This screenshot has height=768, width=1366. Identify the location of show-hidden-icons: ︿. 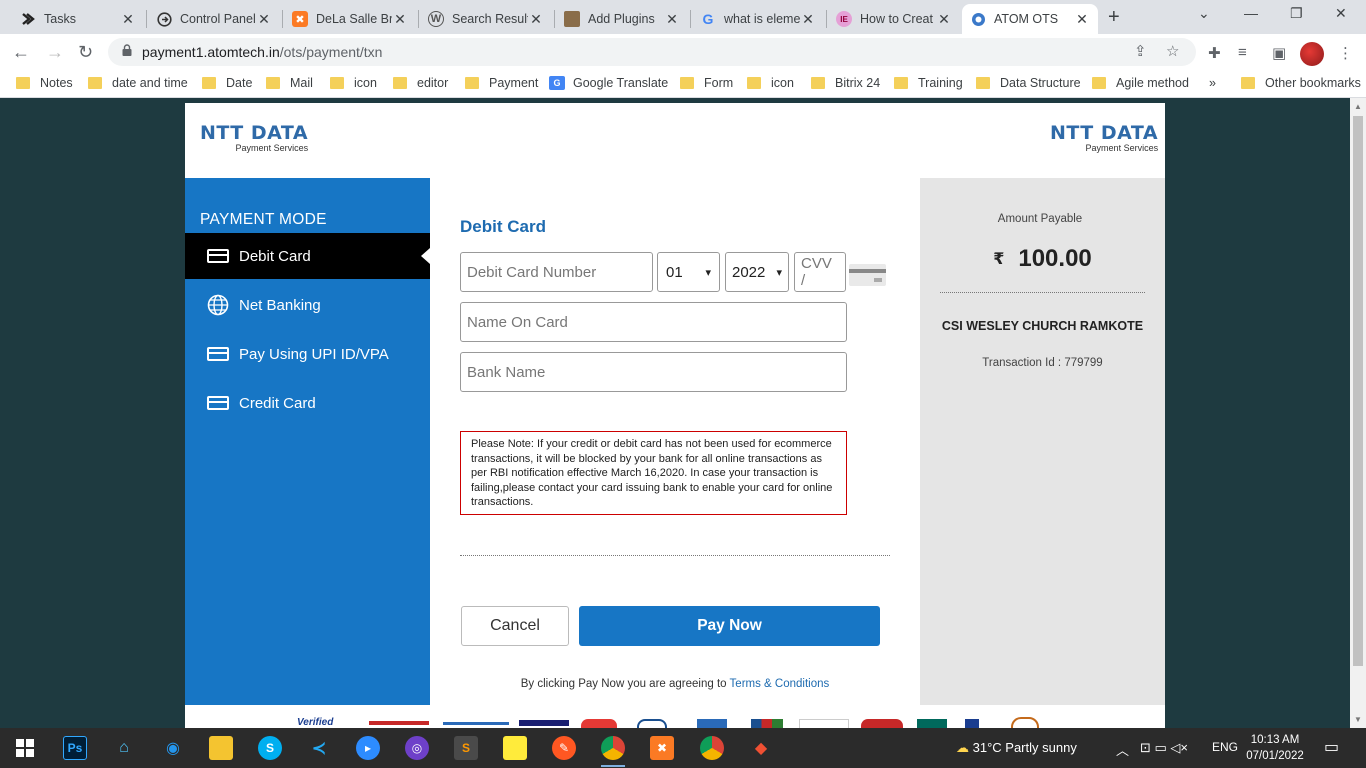
(1122, 749).